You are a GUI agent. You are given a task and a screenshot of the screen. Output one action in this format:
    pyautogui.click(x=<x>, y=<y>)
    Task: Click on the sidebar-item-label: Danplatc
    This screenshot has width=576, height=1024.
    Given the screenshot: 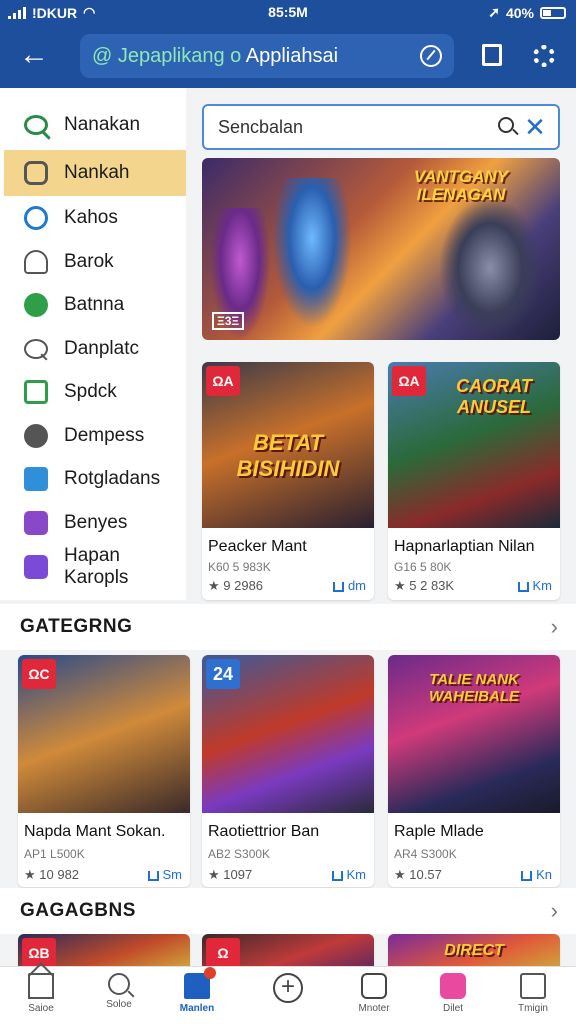 What is the action you would take?
    pyautogui.click(x=101, y=348)
    